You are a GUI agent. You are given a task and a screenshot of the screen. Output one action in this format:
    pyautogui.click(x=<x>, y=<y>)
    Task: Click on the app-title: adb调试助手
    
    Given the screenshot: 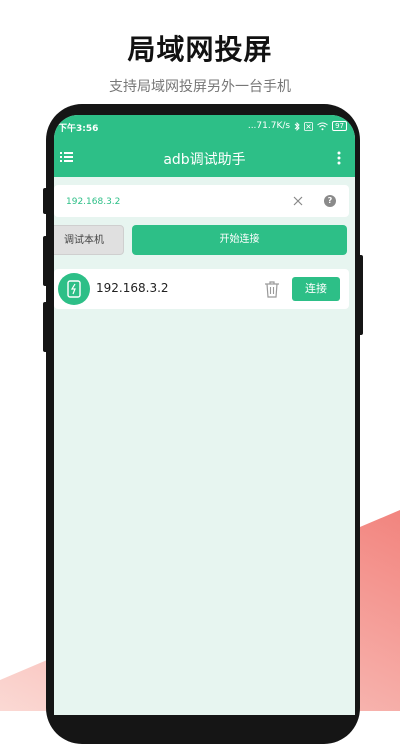 What is the action you would take?
    pyautogui.click(x=204, y=160)
    